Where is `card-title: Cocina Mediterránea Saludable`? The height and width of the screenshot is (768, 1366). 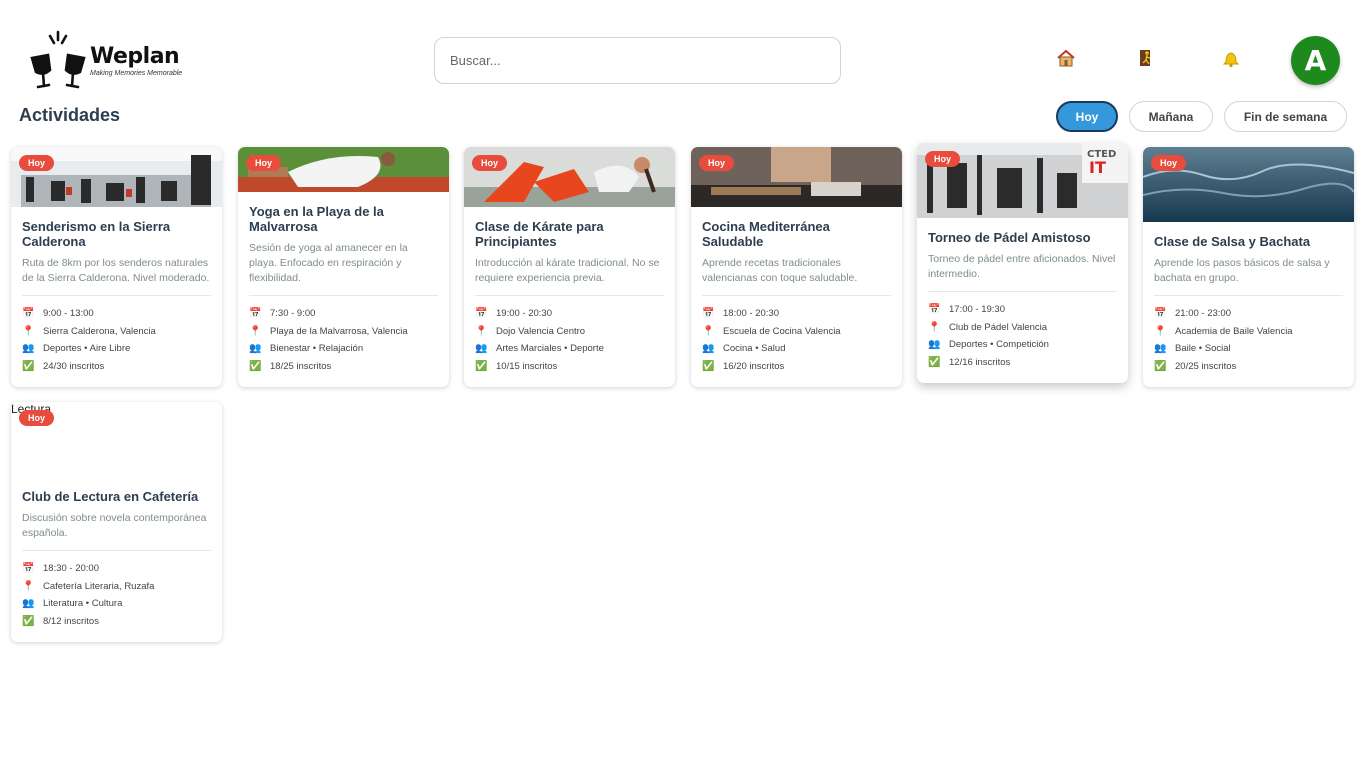
card-title: Cocina Mediterránea Saludable is located at coordinates (766, 234).